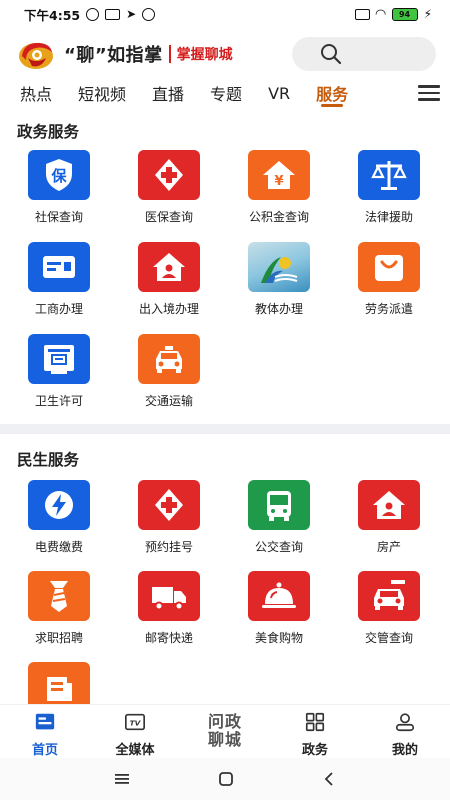 This screenshot has width=450, height=800. I want to click on battery-icon: 94, so click(404, 14).